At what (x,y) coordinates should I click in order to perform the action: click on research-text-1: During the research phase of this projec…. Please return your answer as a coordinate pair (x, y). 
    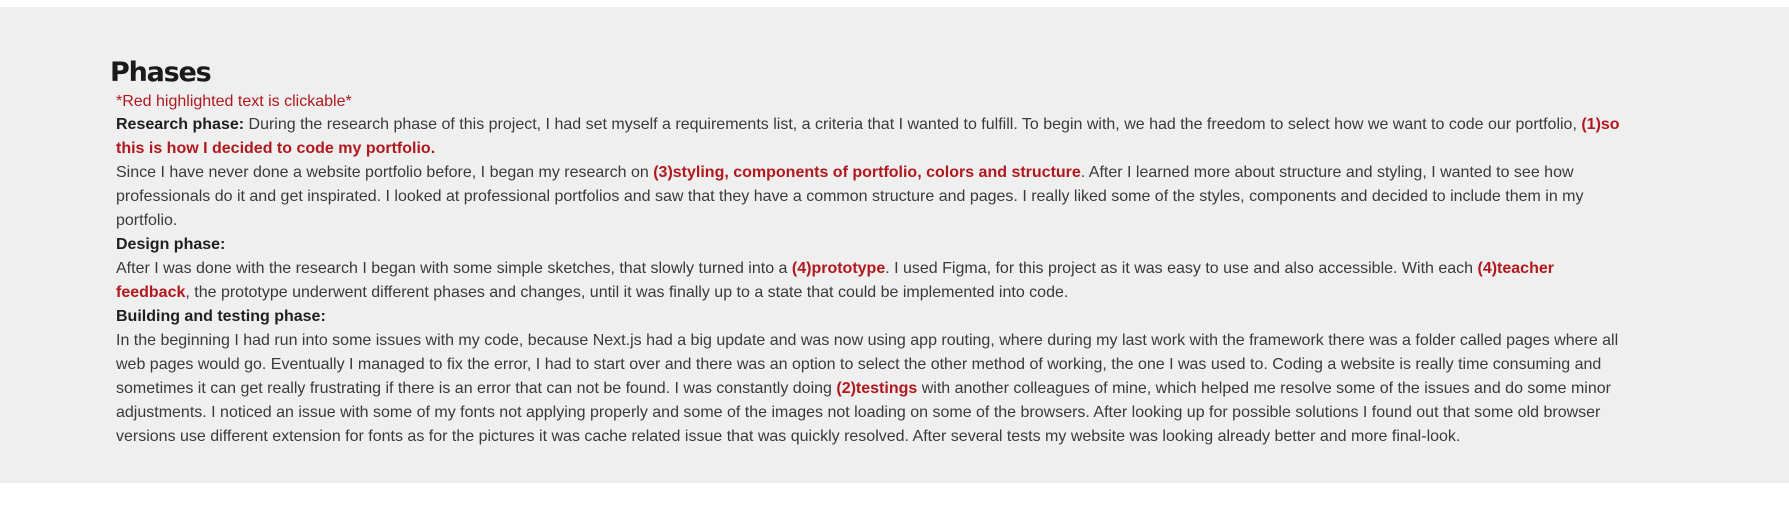
    Looking at the image, I should click on (913, 124).